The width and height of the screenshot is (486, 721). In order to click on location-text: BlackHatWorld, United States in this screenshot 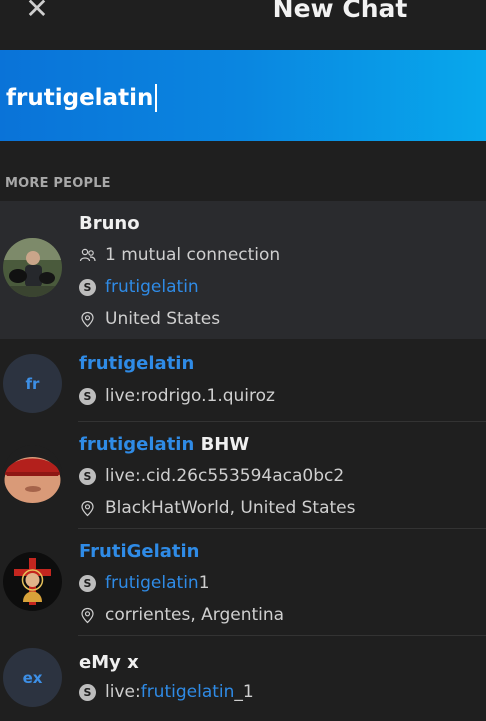, I will do `click(230, 508)`.